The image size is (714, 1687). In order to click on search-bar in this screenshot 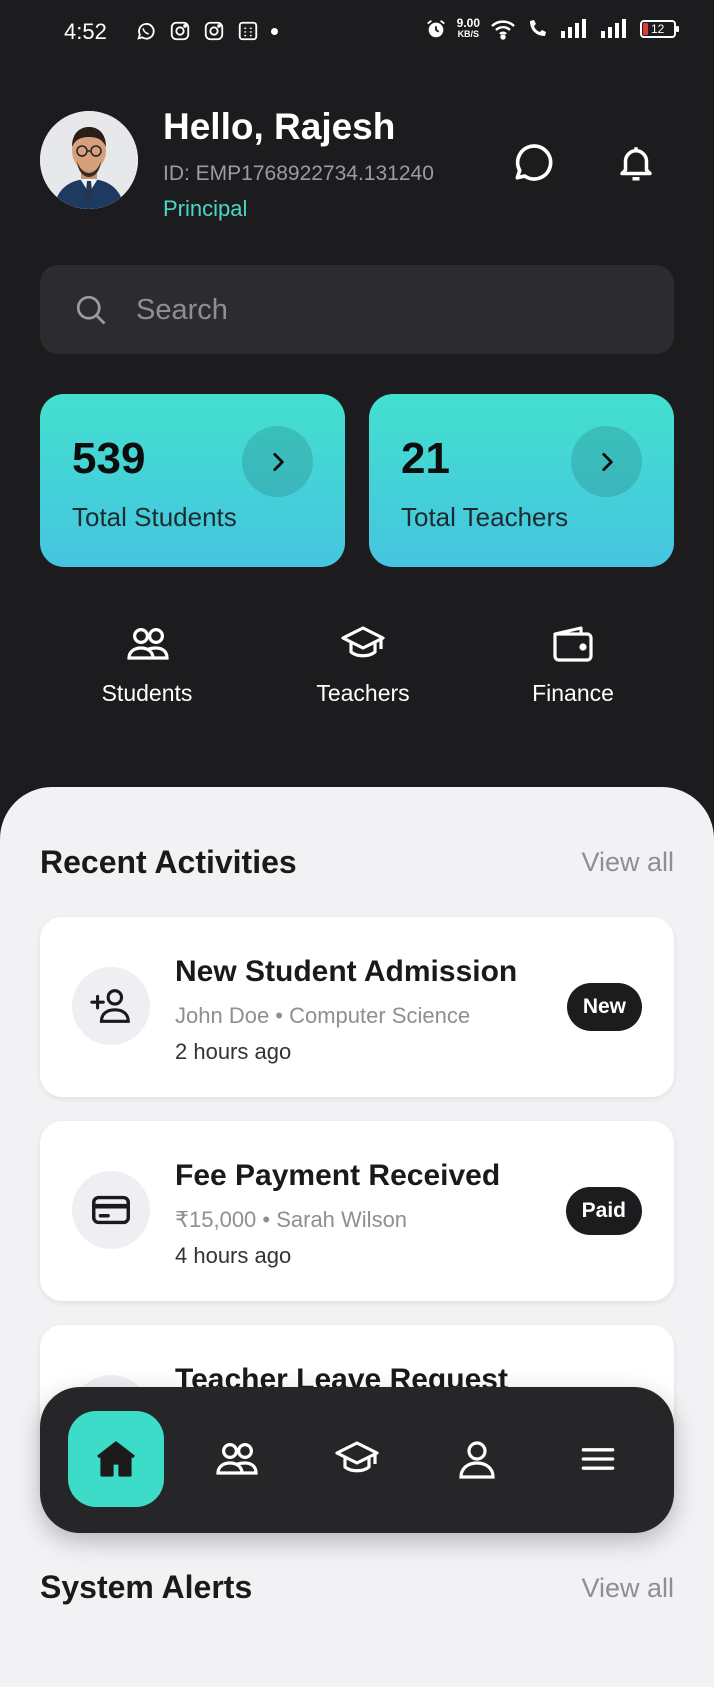, I will do `click(357, 309)`.